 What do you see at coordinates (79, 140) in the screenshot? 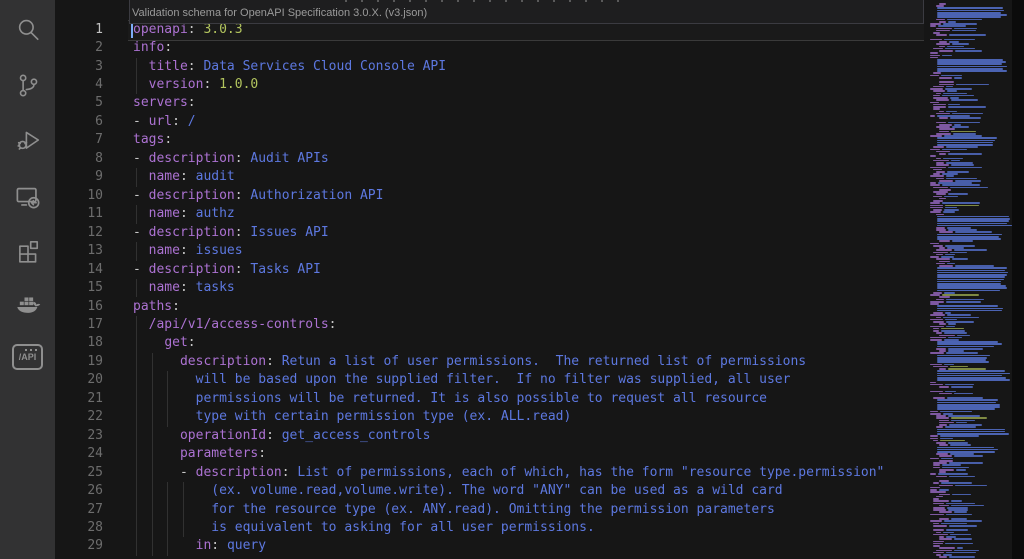
I see `line-number: 7` at bounding box center [79, 140].